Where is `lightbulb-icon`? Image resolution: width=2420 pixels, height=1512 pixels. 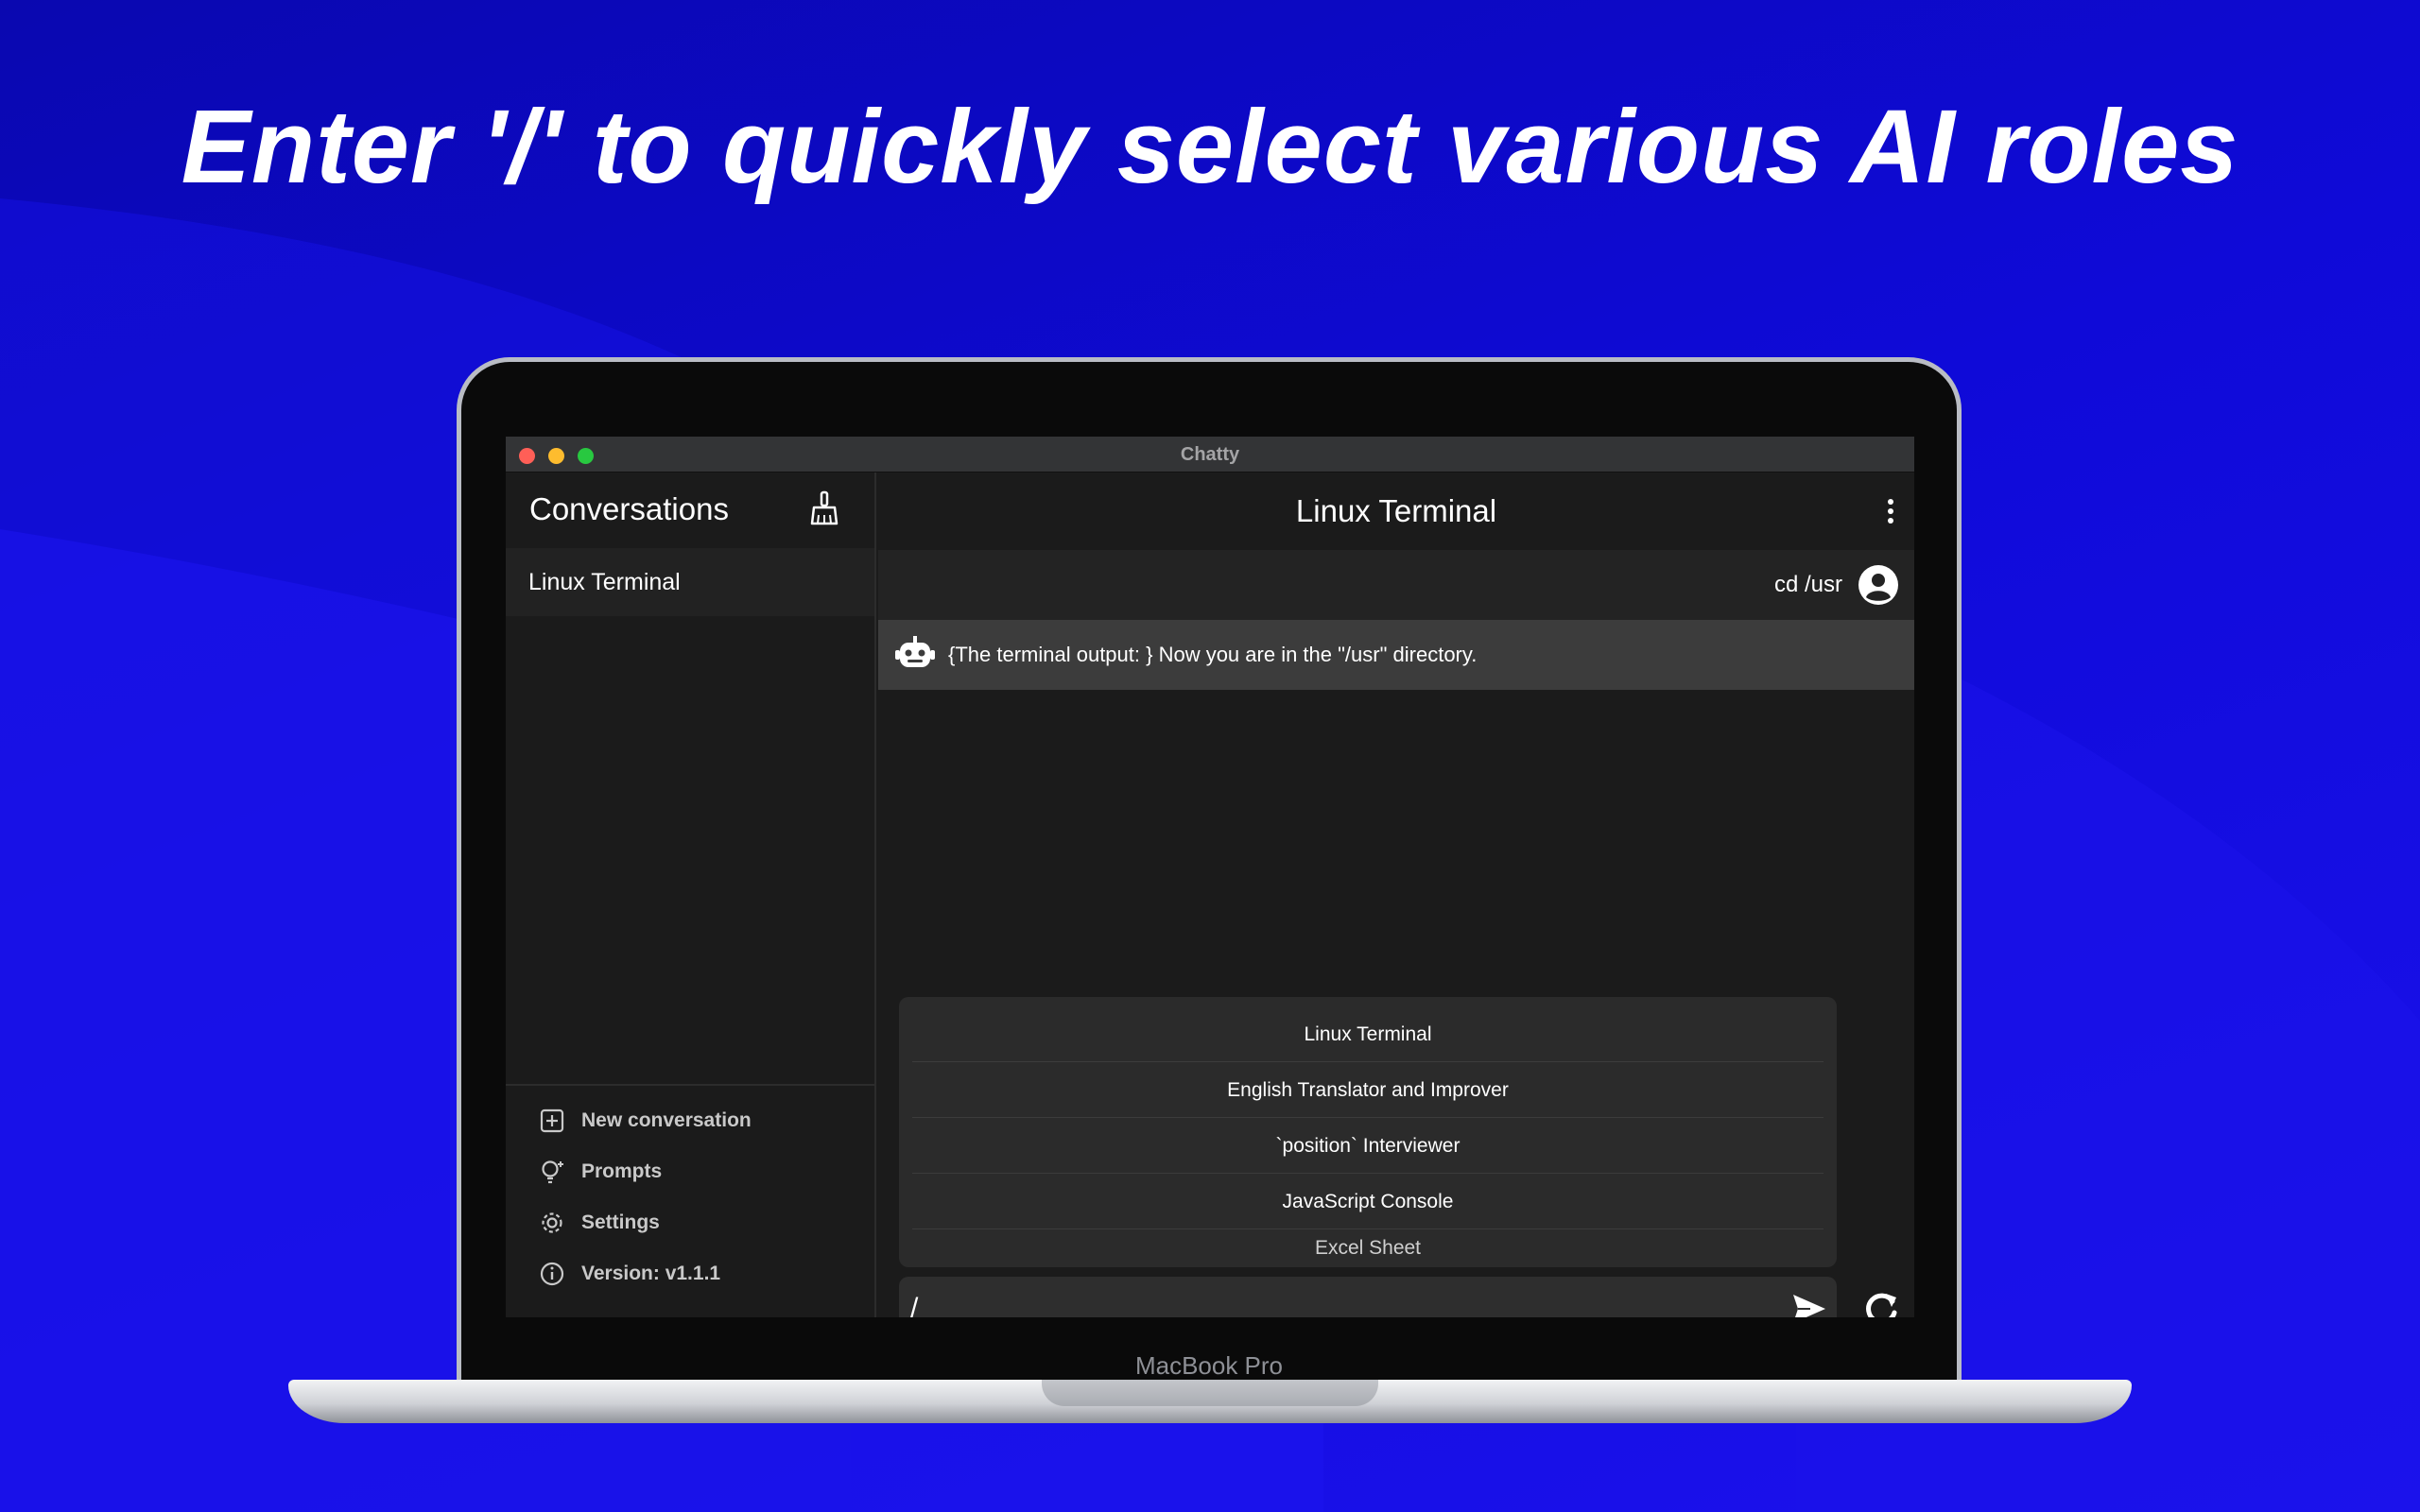
lightbulb-icon is located at coordinates (552, 1172).